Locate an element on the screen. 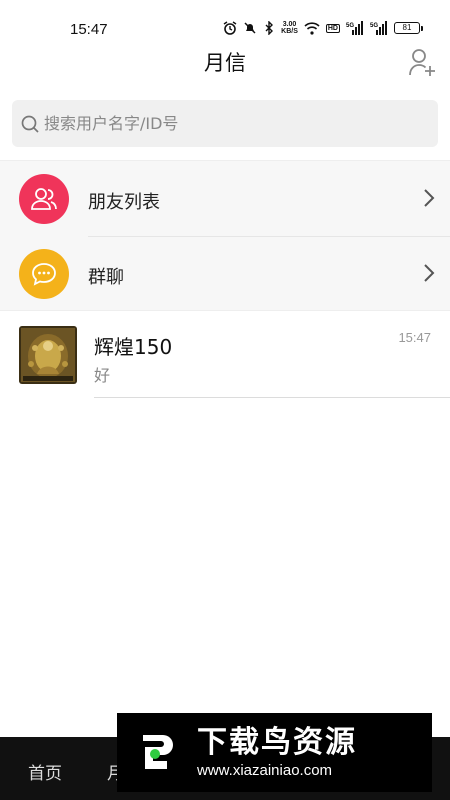 The image size is (450, 800). add-user-icon is located at coordinates (422, 62).